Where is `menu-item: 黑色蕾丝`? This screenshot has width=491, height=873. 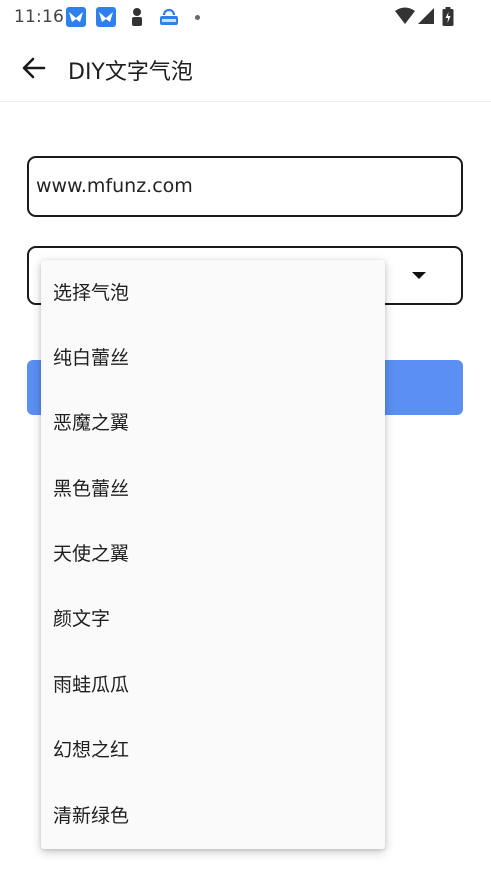 menu-item: 黑色蕾丝 is located at coordinates (213, 489).